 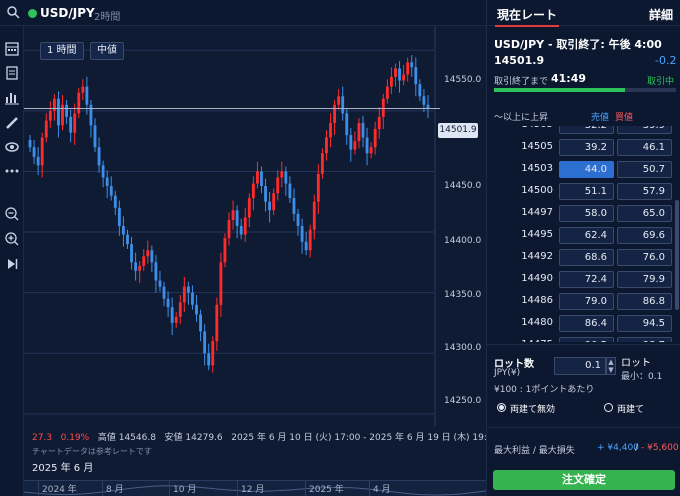 I want to click on hedge-disabled-radio, so click(x=501, y=407).